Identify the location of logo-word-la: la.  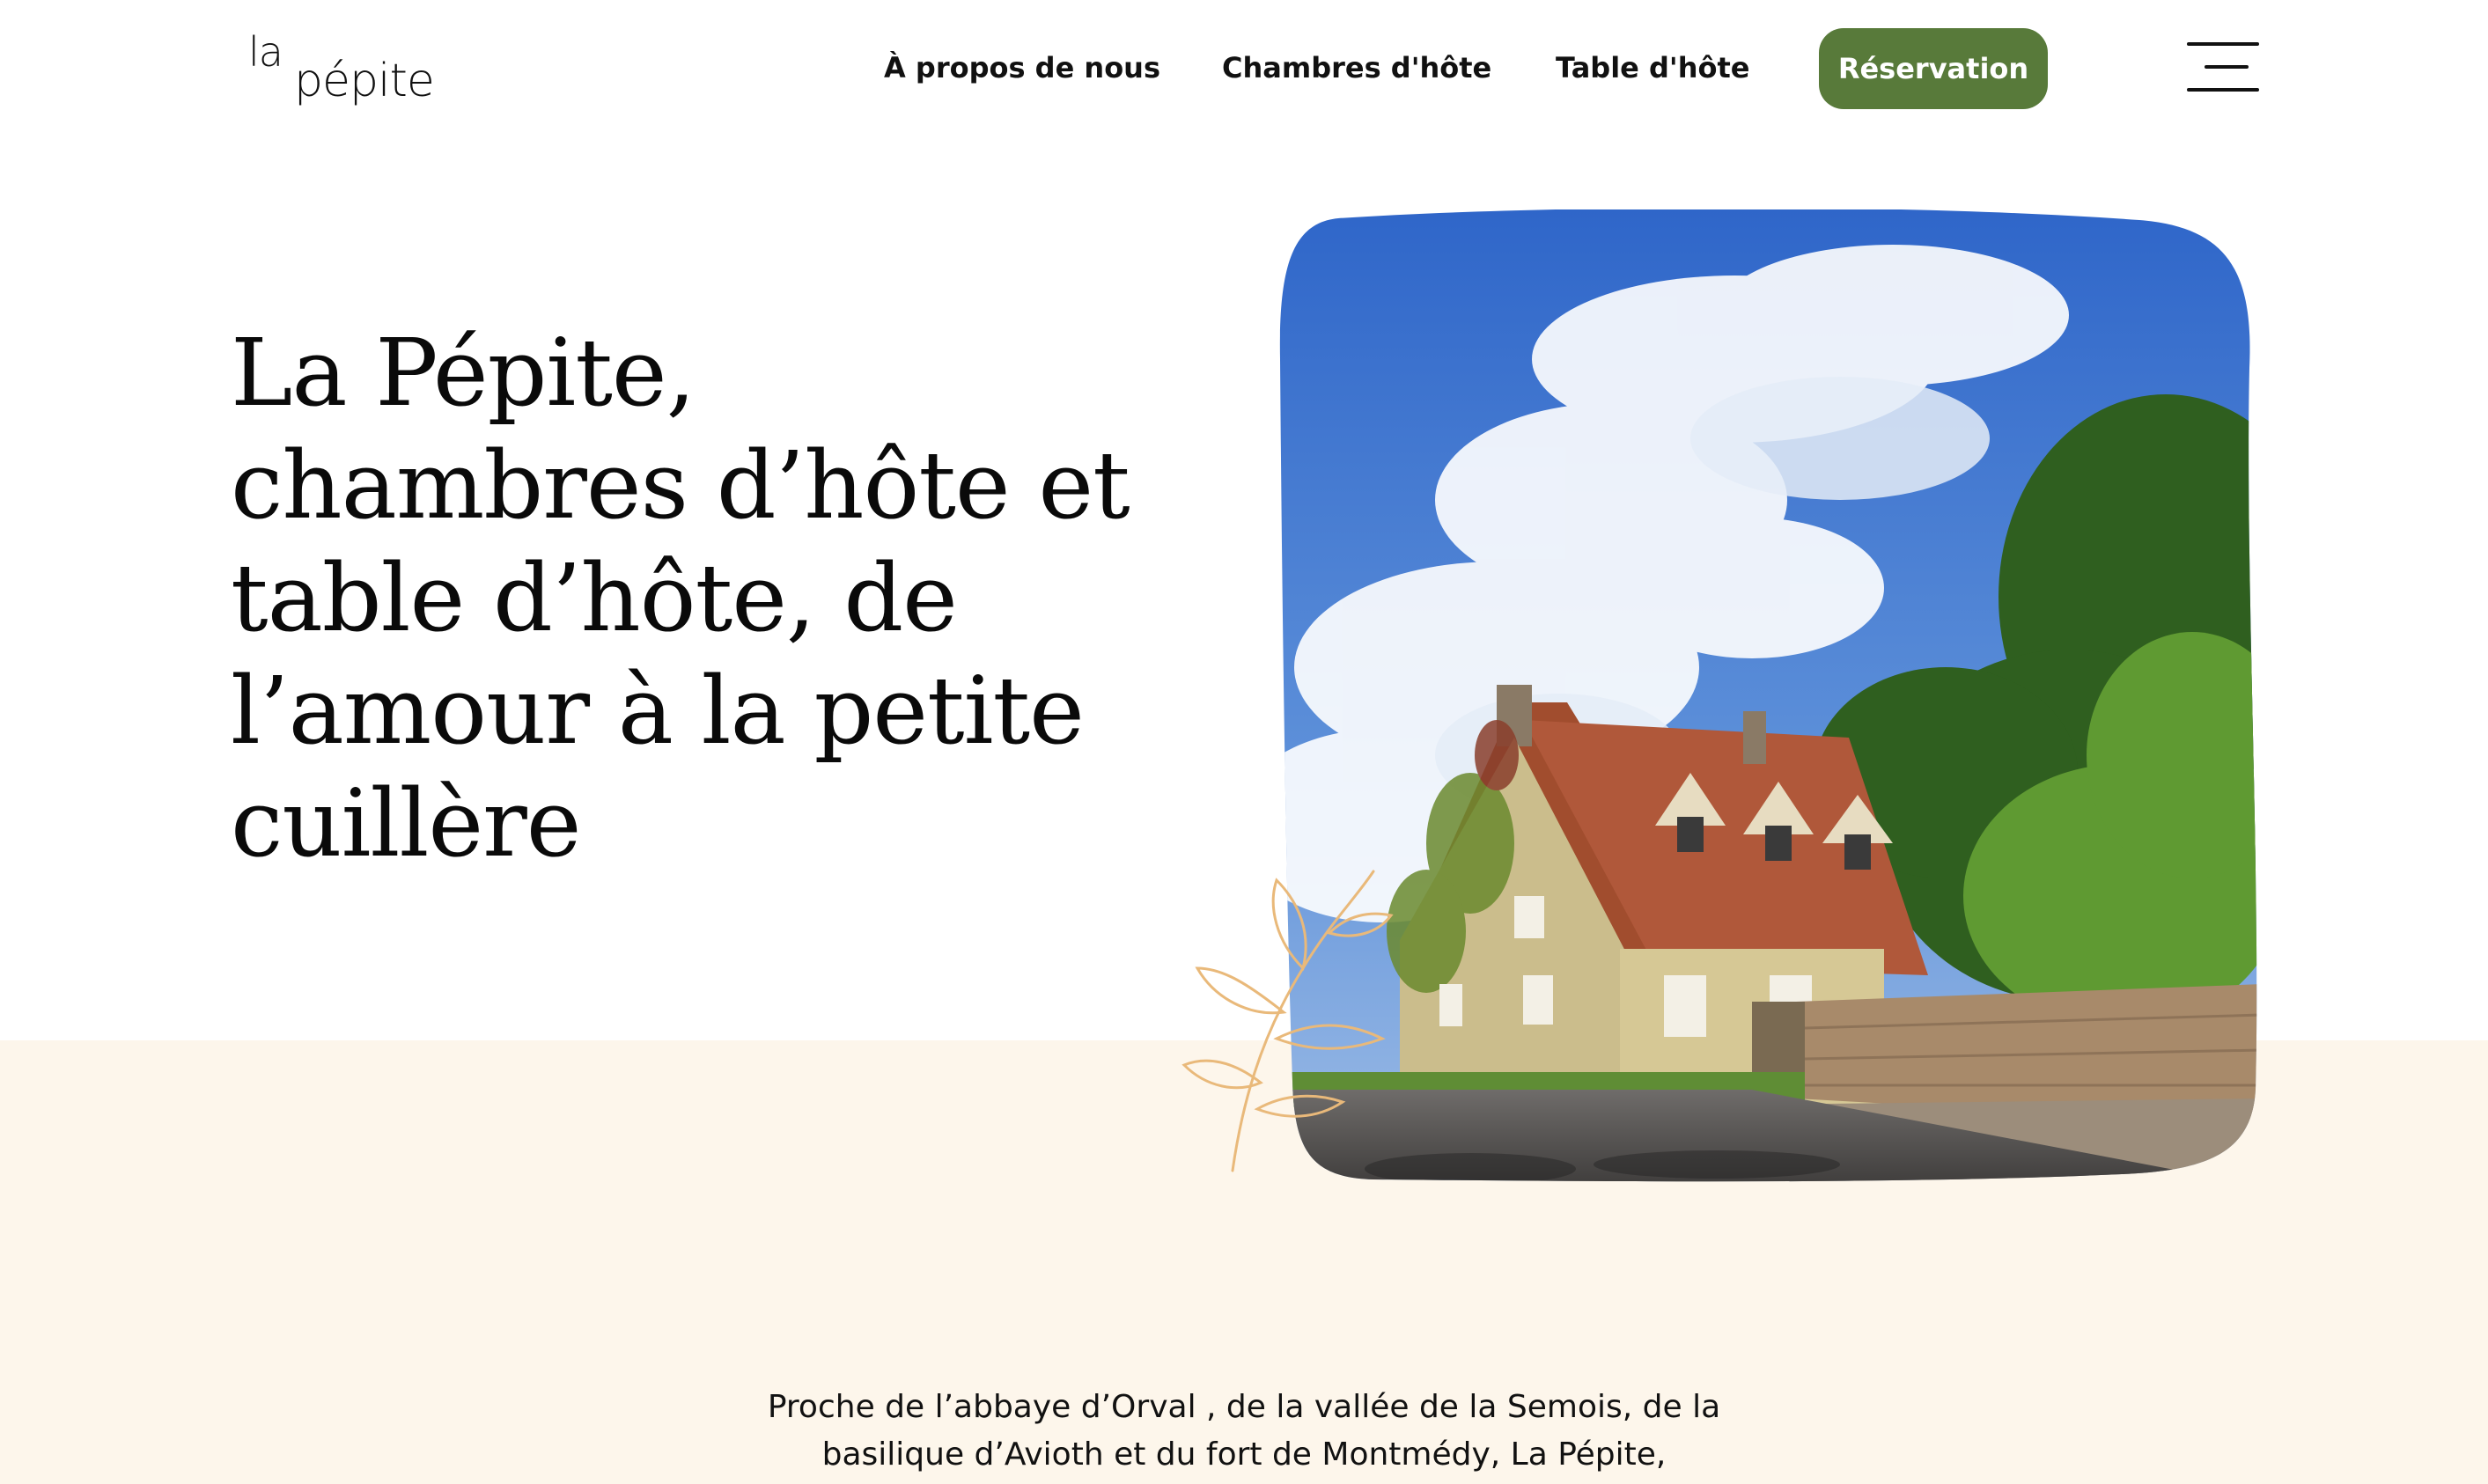
(265, 52).